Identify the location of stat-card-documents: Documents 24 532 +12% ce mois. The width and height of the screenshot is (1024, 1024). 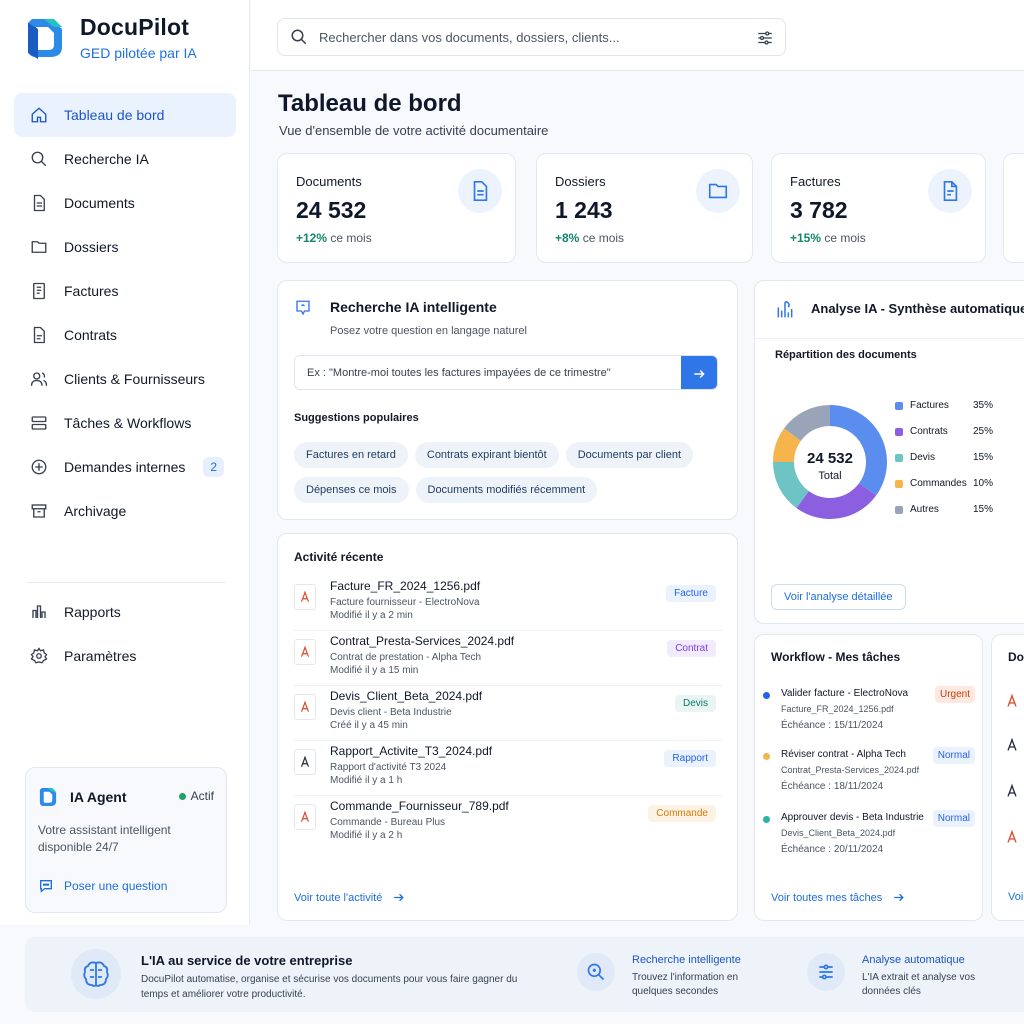
(396, 208).